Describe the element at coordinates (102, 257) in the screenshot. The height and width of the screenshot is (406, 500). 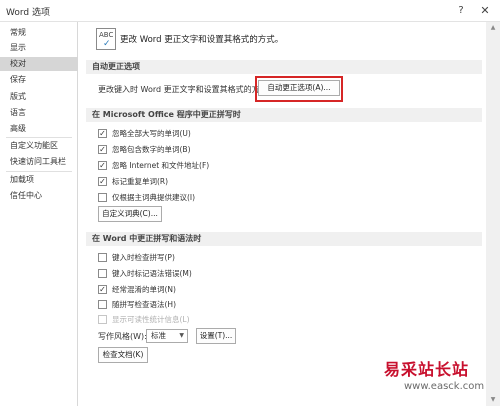
I see `checkbox-check-spelling` at that location.